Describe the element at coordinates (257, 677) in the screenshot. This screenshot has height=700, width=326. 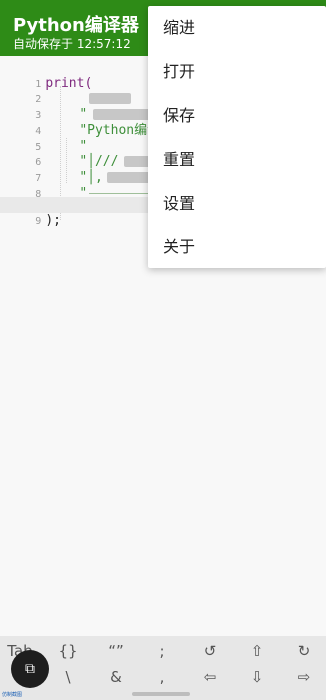
I see `arrow-down-icon: ⇩` at that location.